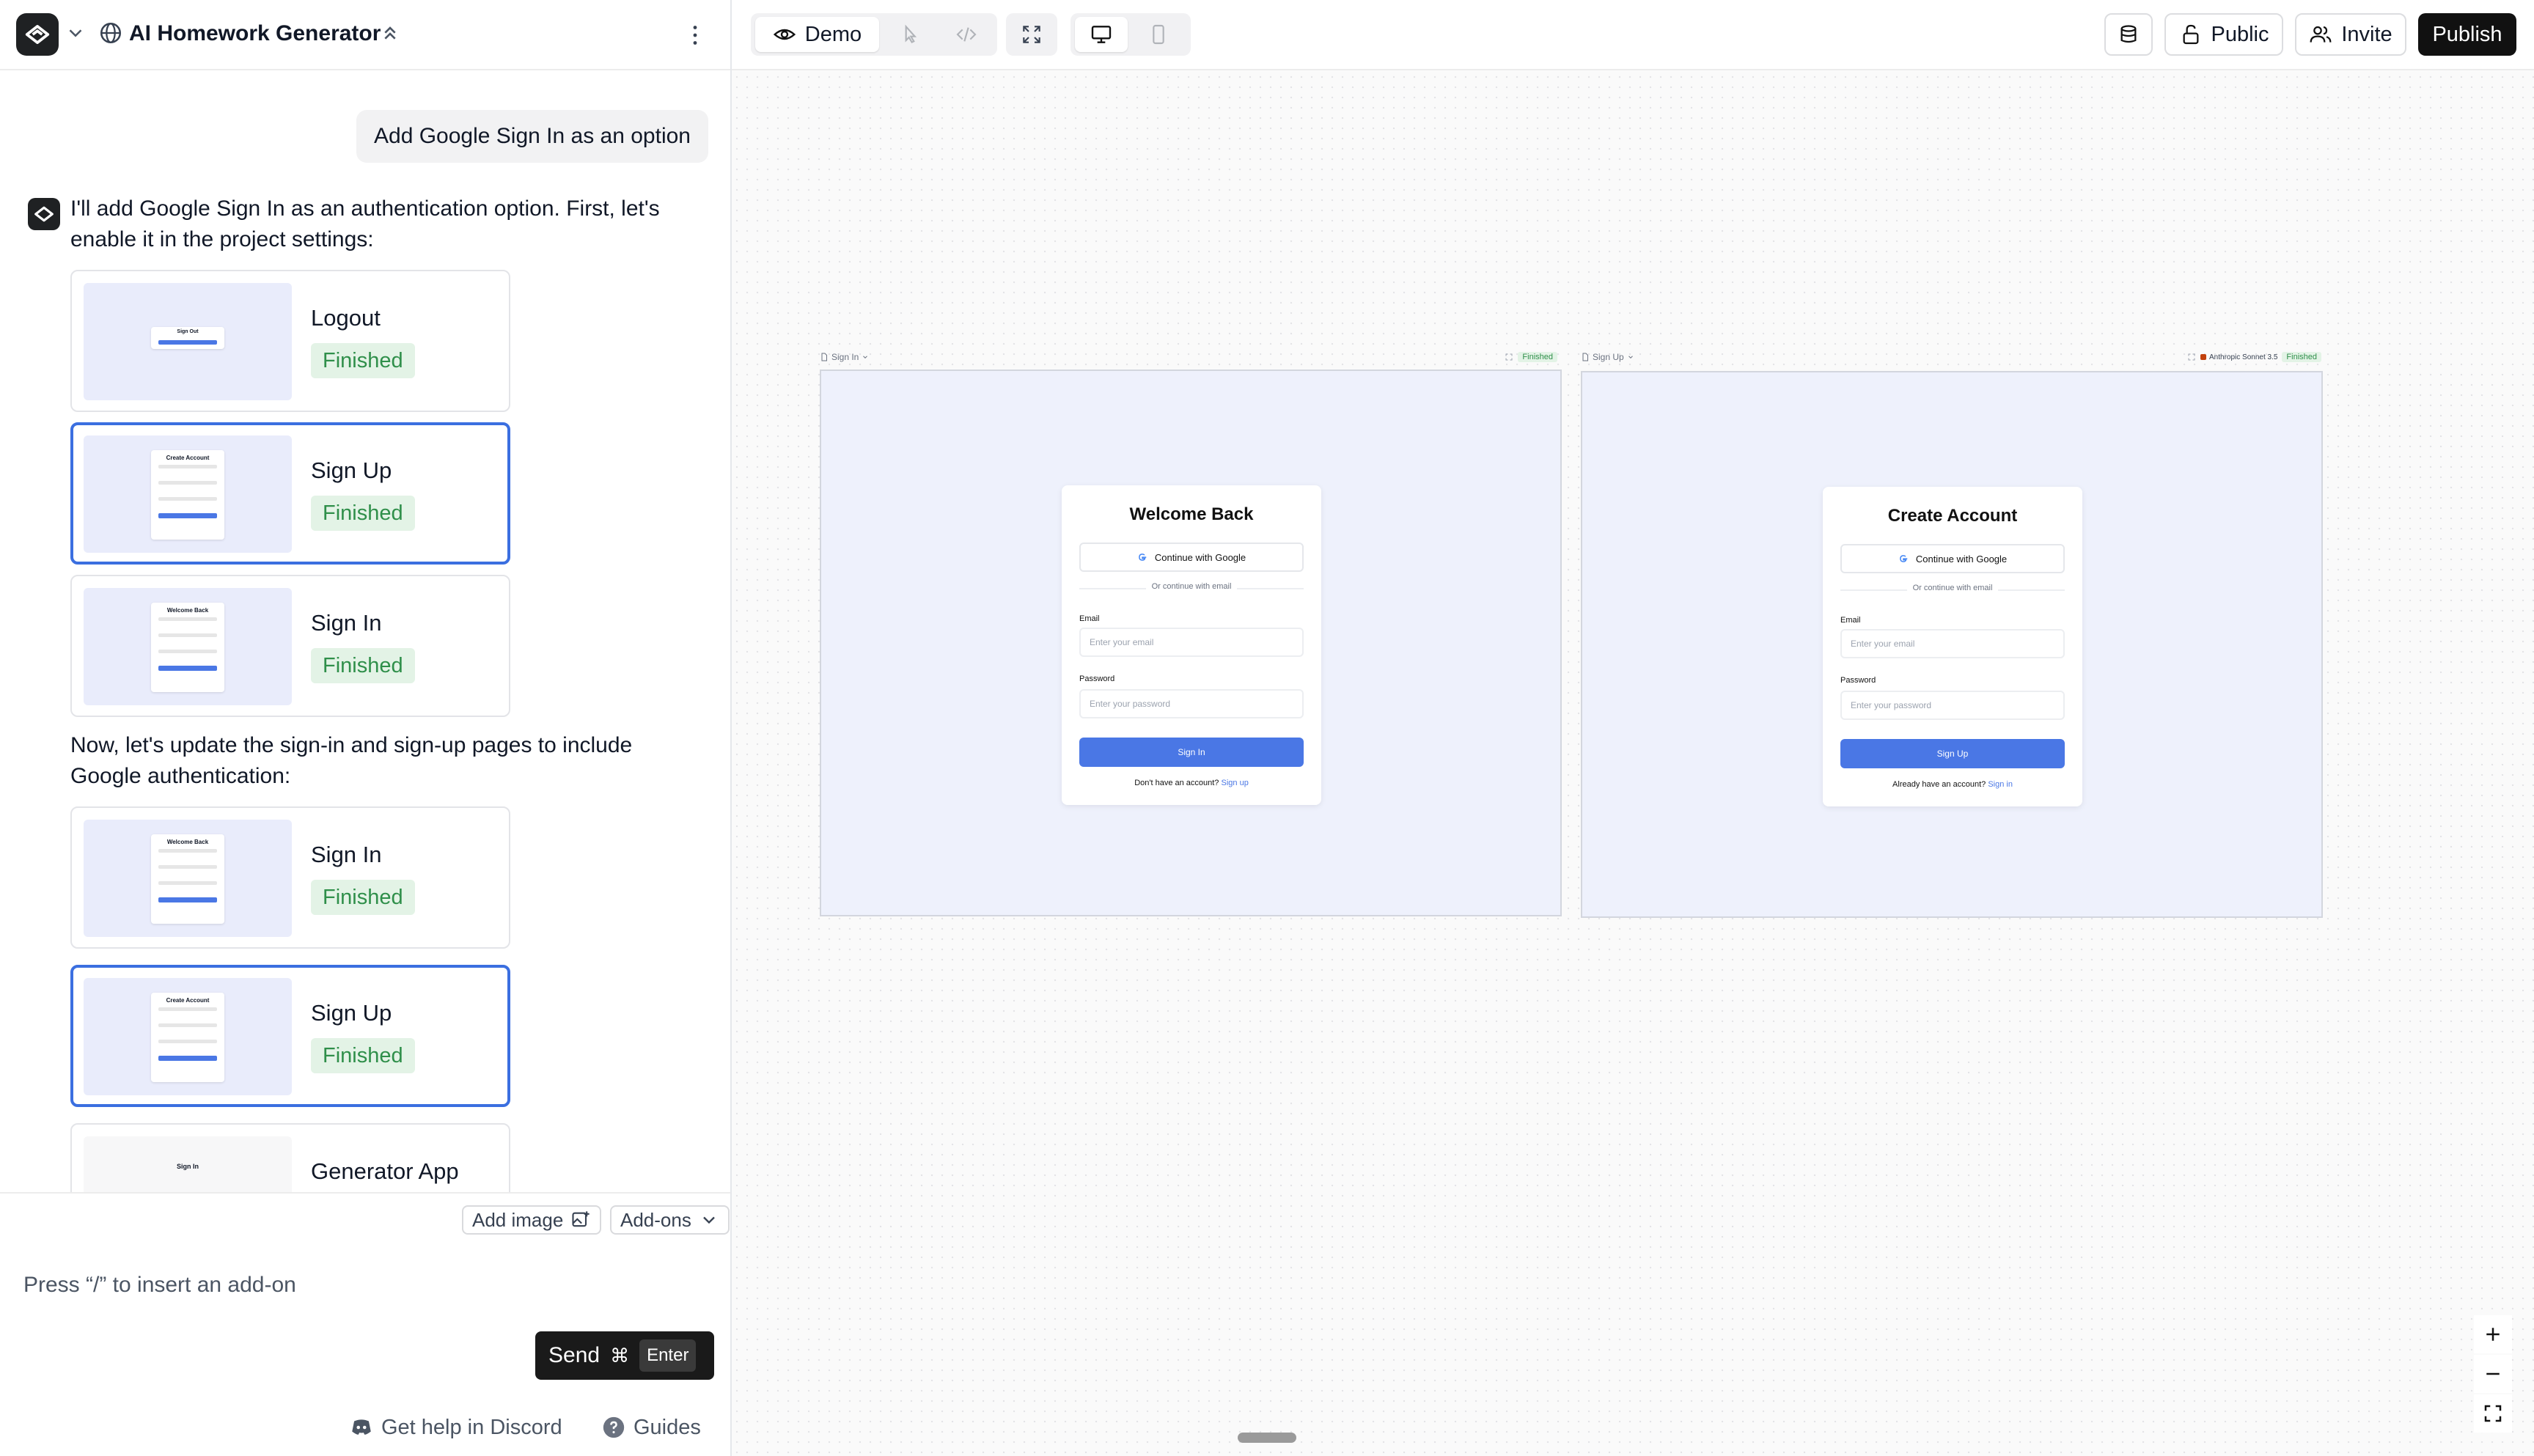 Image resolution: width=2534 pixels, height=1456 pixels. What do you see at coordinates (1158, 34) in the screenshot?
I see `mobile-view-button` at bounding box center [1158, 34].